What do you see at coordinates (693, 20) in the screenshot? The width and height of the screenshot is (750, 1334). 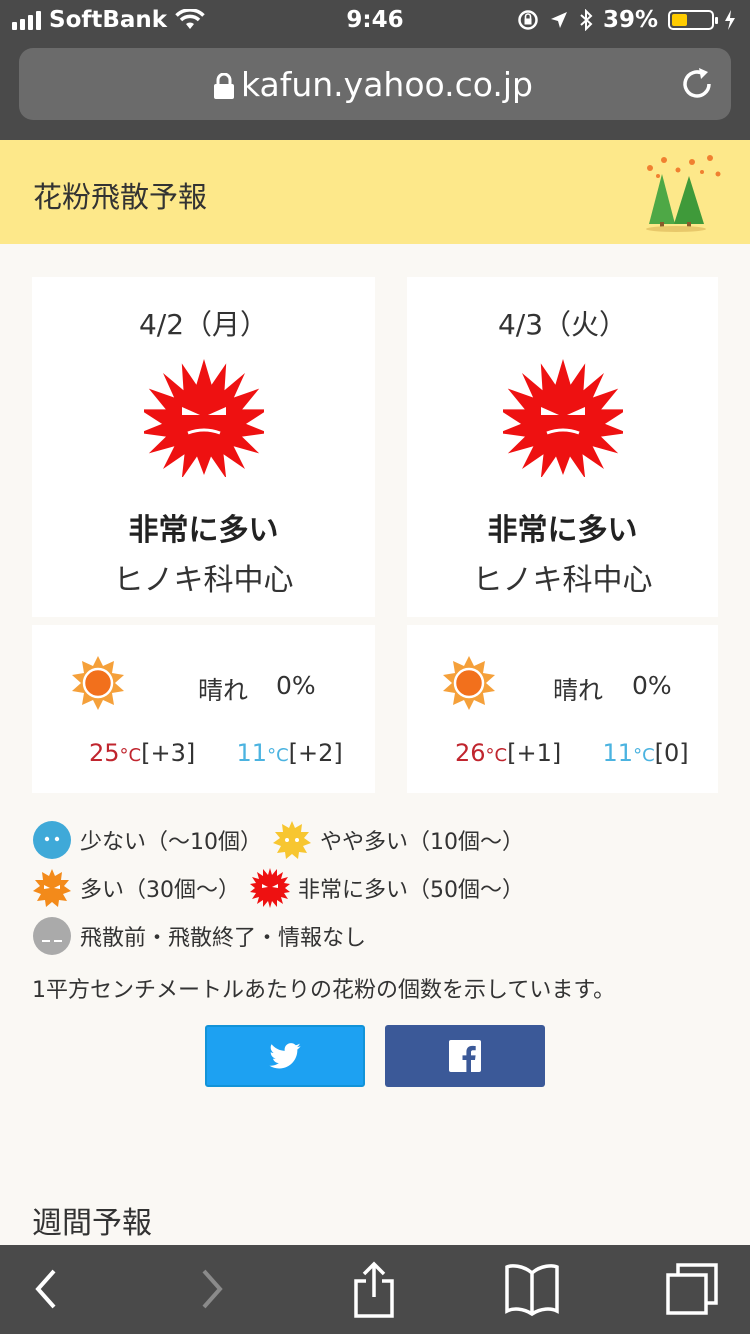 I see `battery-icon` at bounding box center [693, 20].